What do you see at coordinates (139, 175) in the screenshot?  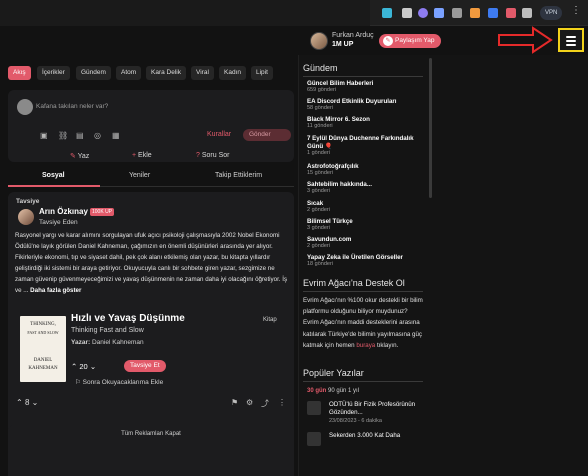 I see `feed-tab-yeniler: Yeniler` at bounding box center [139, 175].